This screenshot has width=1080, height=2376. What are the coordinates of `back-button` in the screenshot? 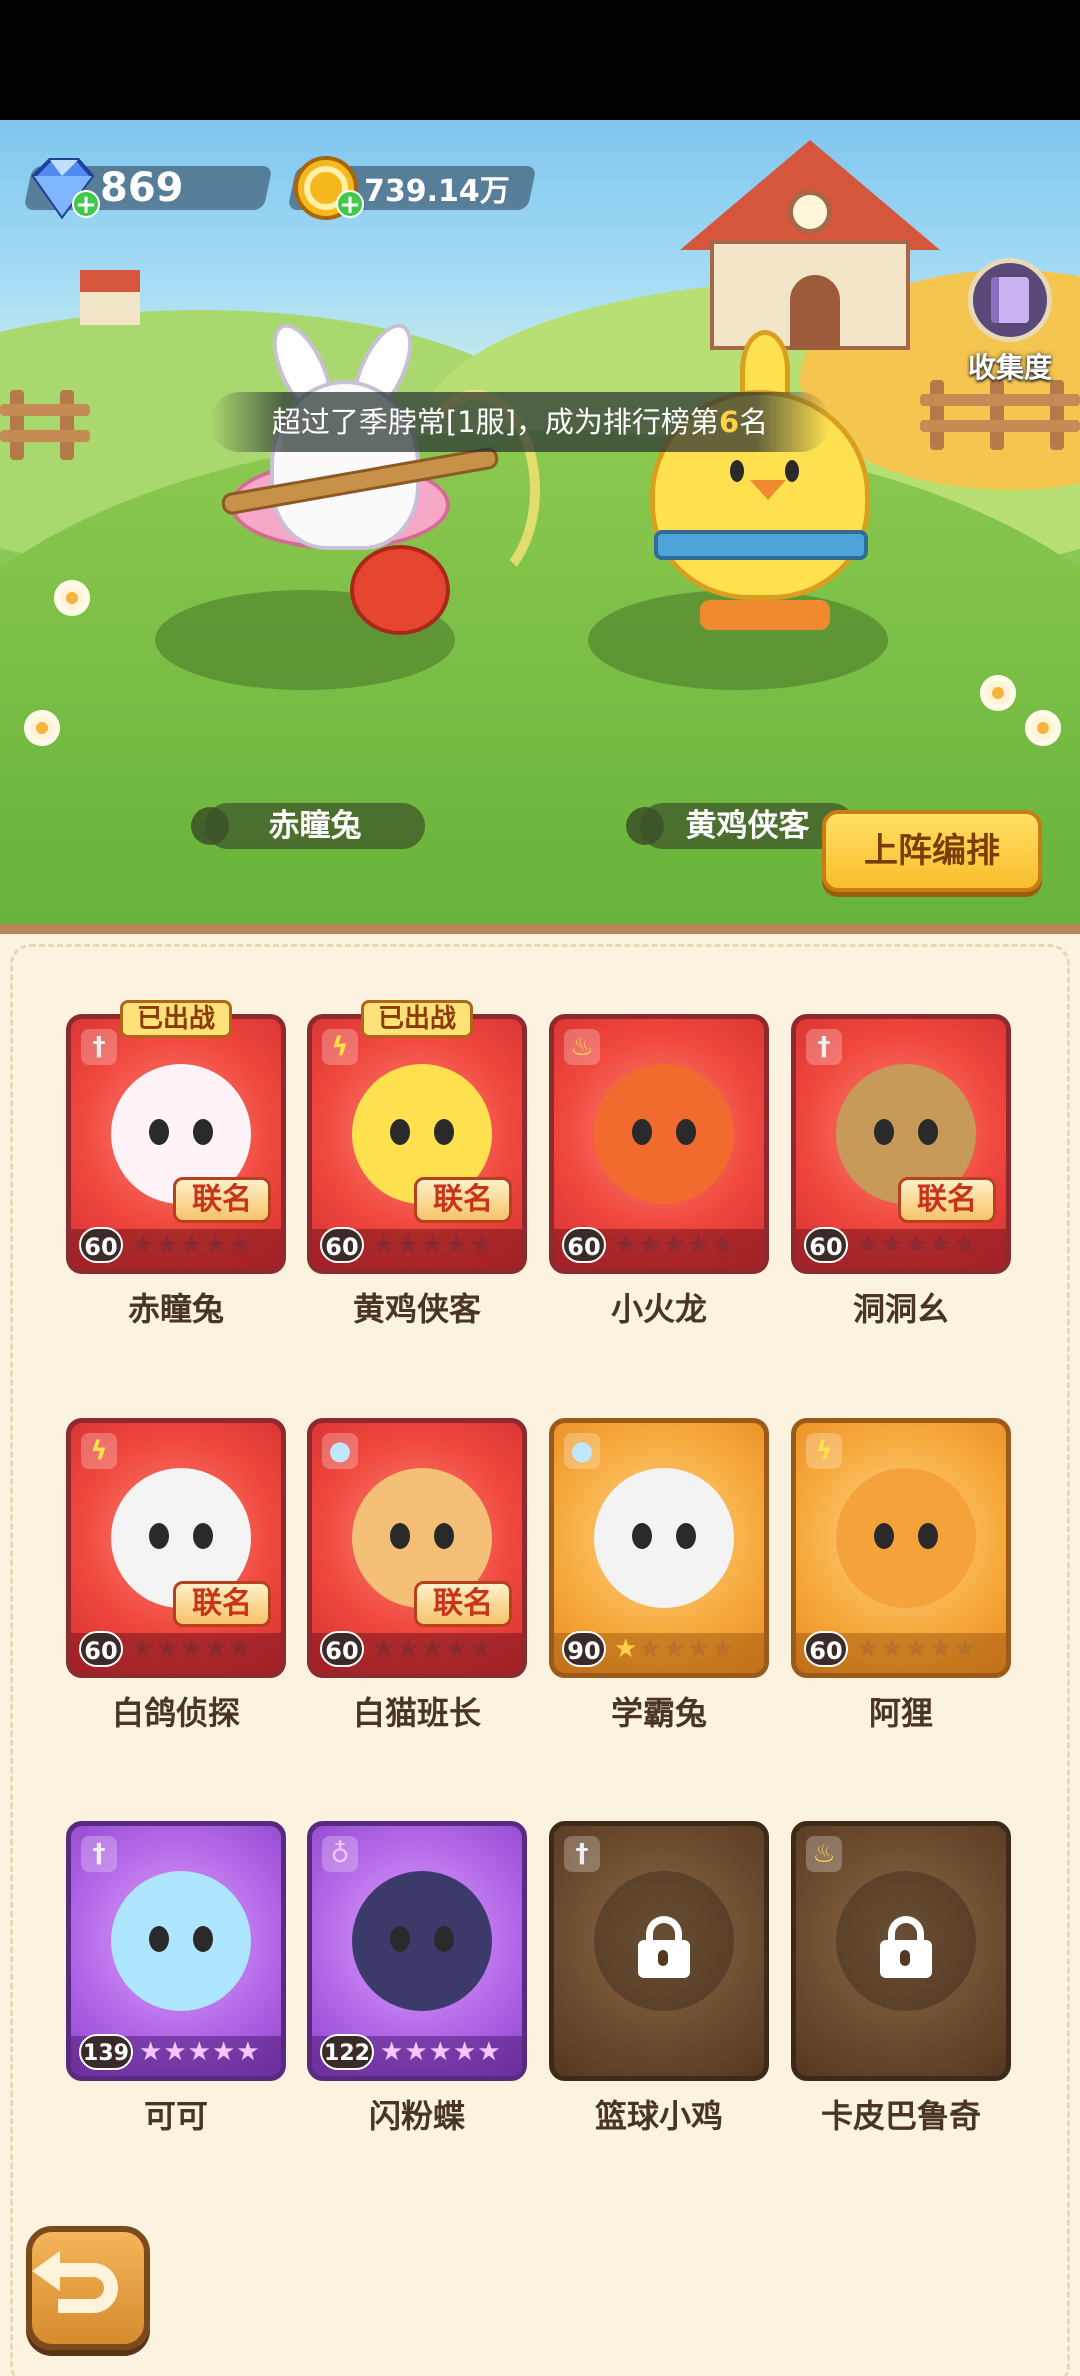 It's located at (88, 2288).